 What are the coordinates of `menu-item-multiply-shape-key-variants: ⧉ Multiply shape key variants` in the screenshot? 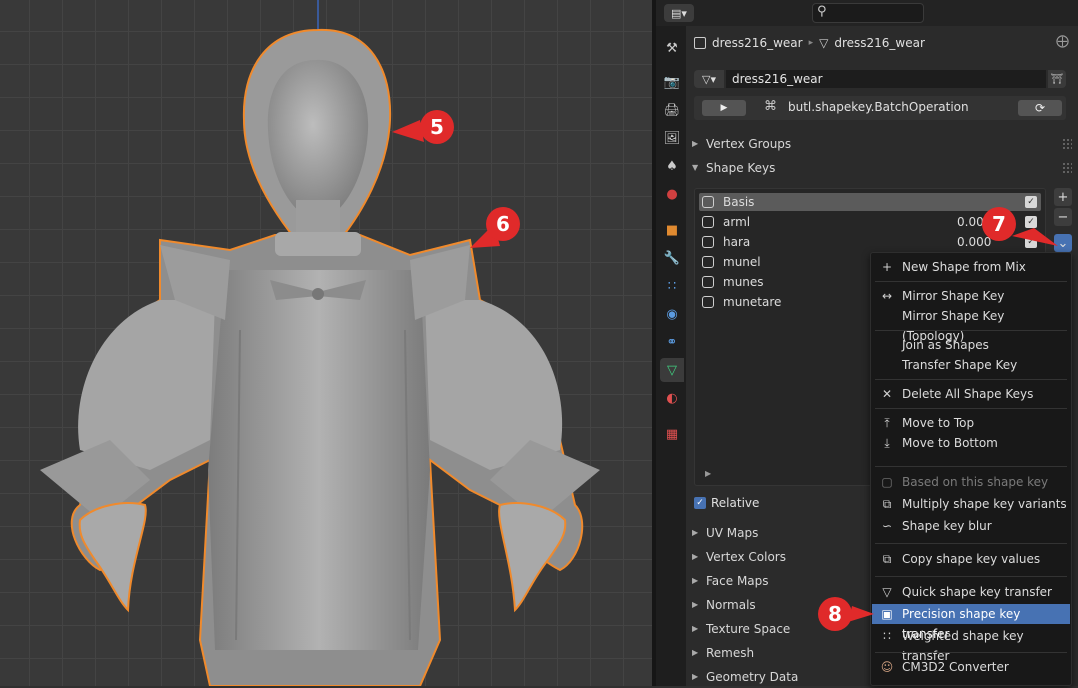 It's located at (971, 504).